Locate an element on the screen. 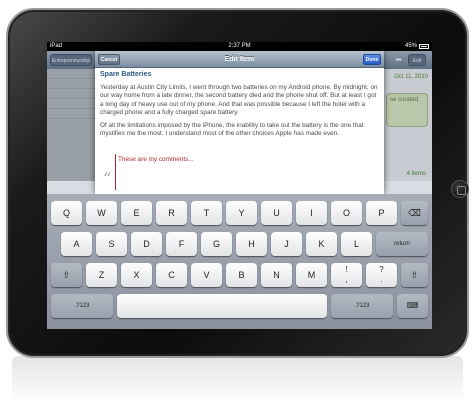 The image size is (475, 418). cancel-button: Cancel is located at coordinates (109, 59).